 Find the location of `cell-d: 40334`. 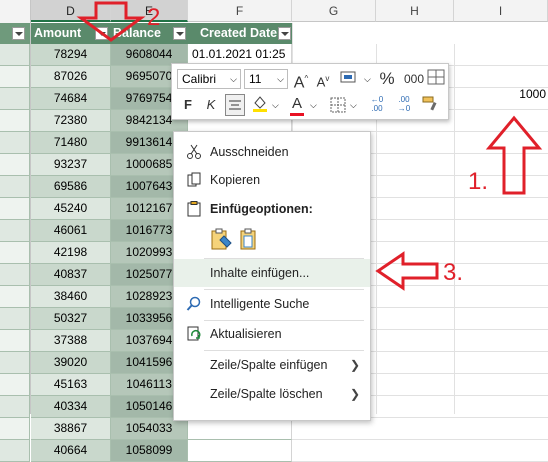

cell-d: 40334 is located at coordinates (71, 407).